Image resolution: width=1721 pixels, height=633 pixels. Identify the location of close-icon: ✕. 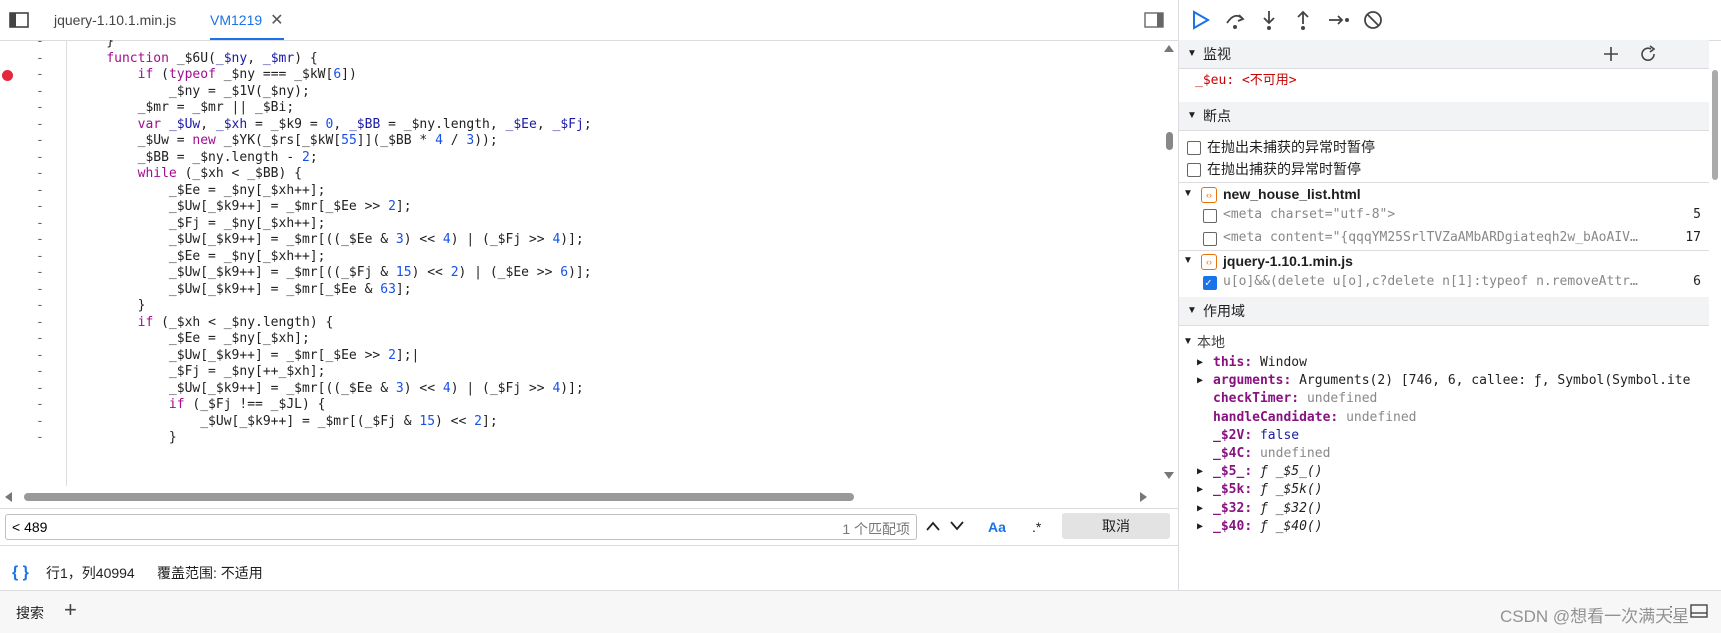
(276, 20).